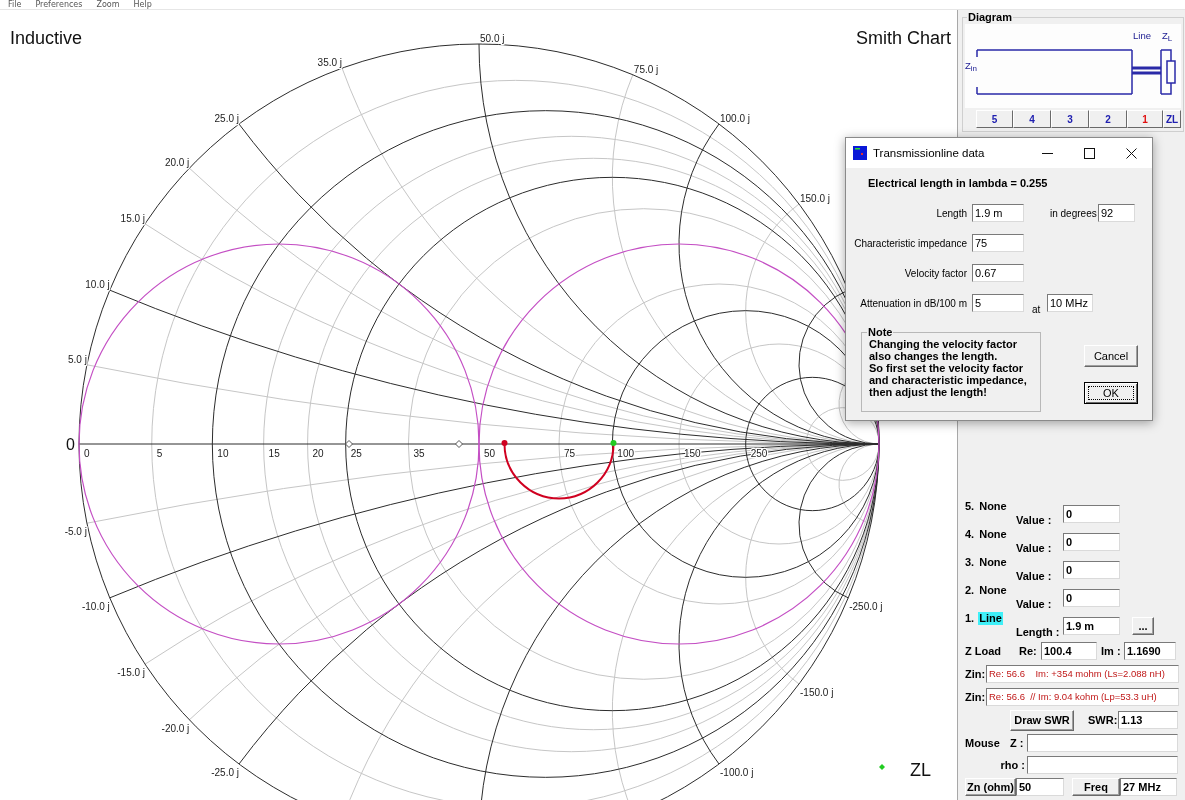  What do you see at coordinates (910, 243) in the screenshot?
I see `field-label: Characteristic impedance` at bounding box center [910, 243].